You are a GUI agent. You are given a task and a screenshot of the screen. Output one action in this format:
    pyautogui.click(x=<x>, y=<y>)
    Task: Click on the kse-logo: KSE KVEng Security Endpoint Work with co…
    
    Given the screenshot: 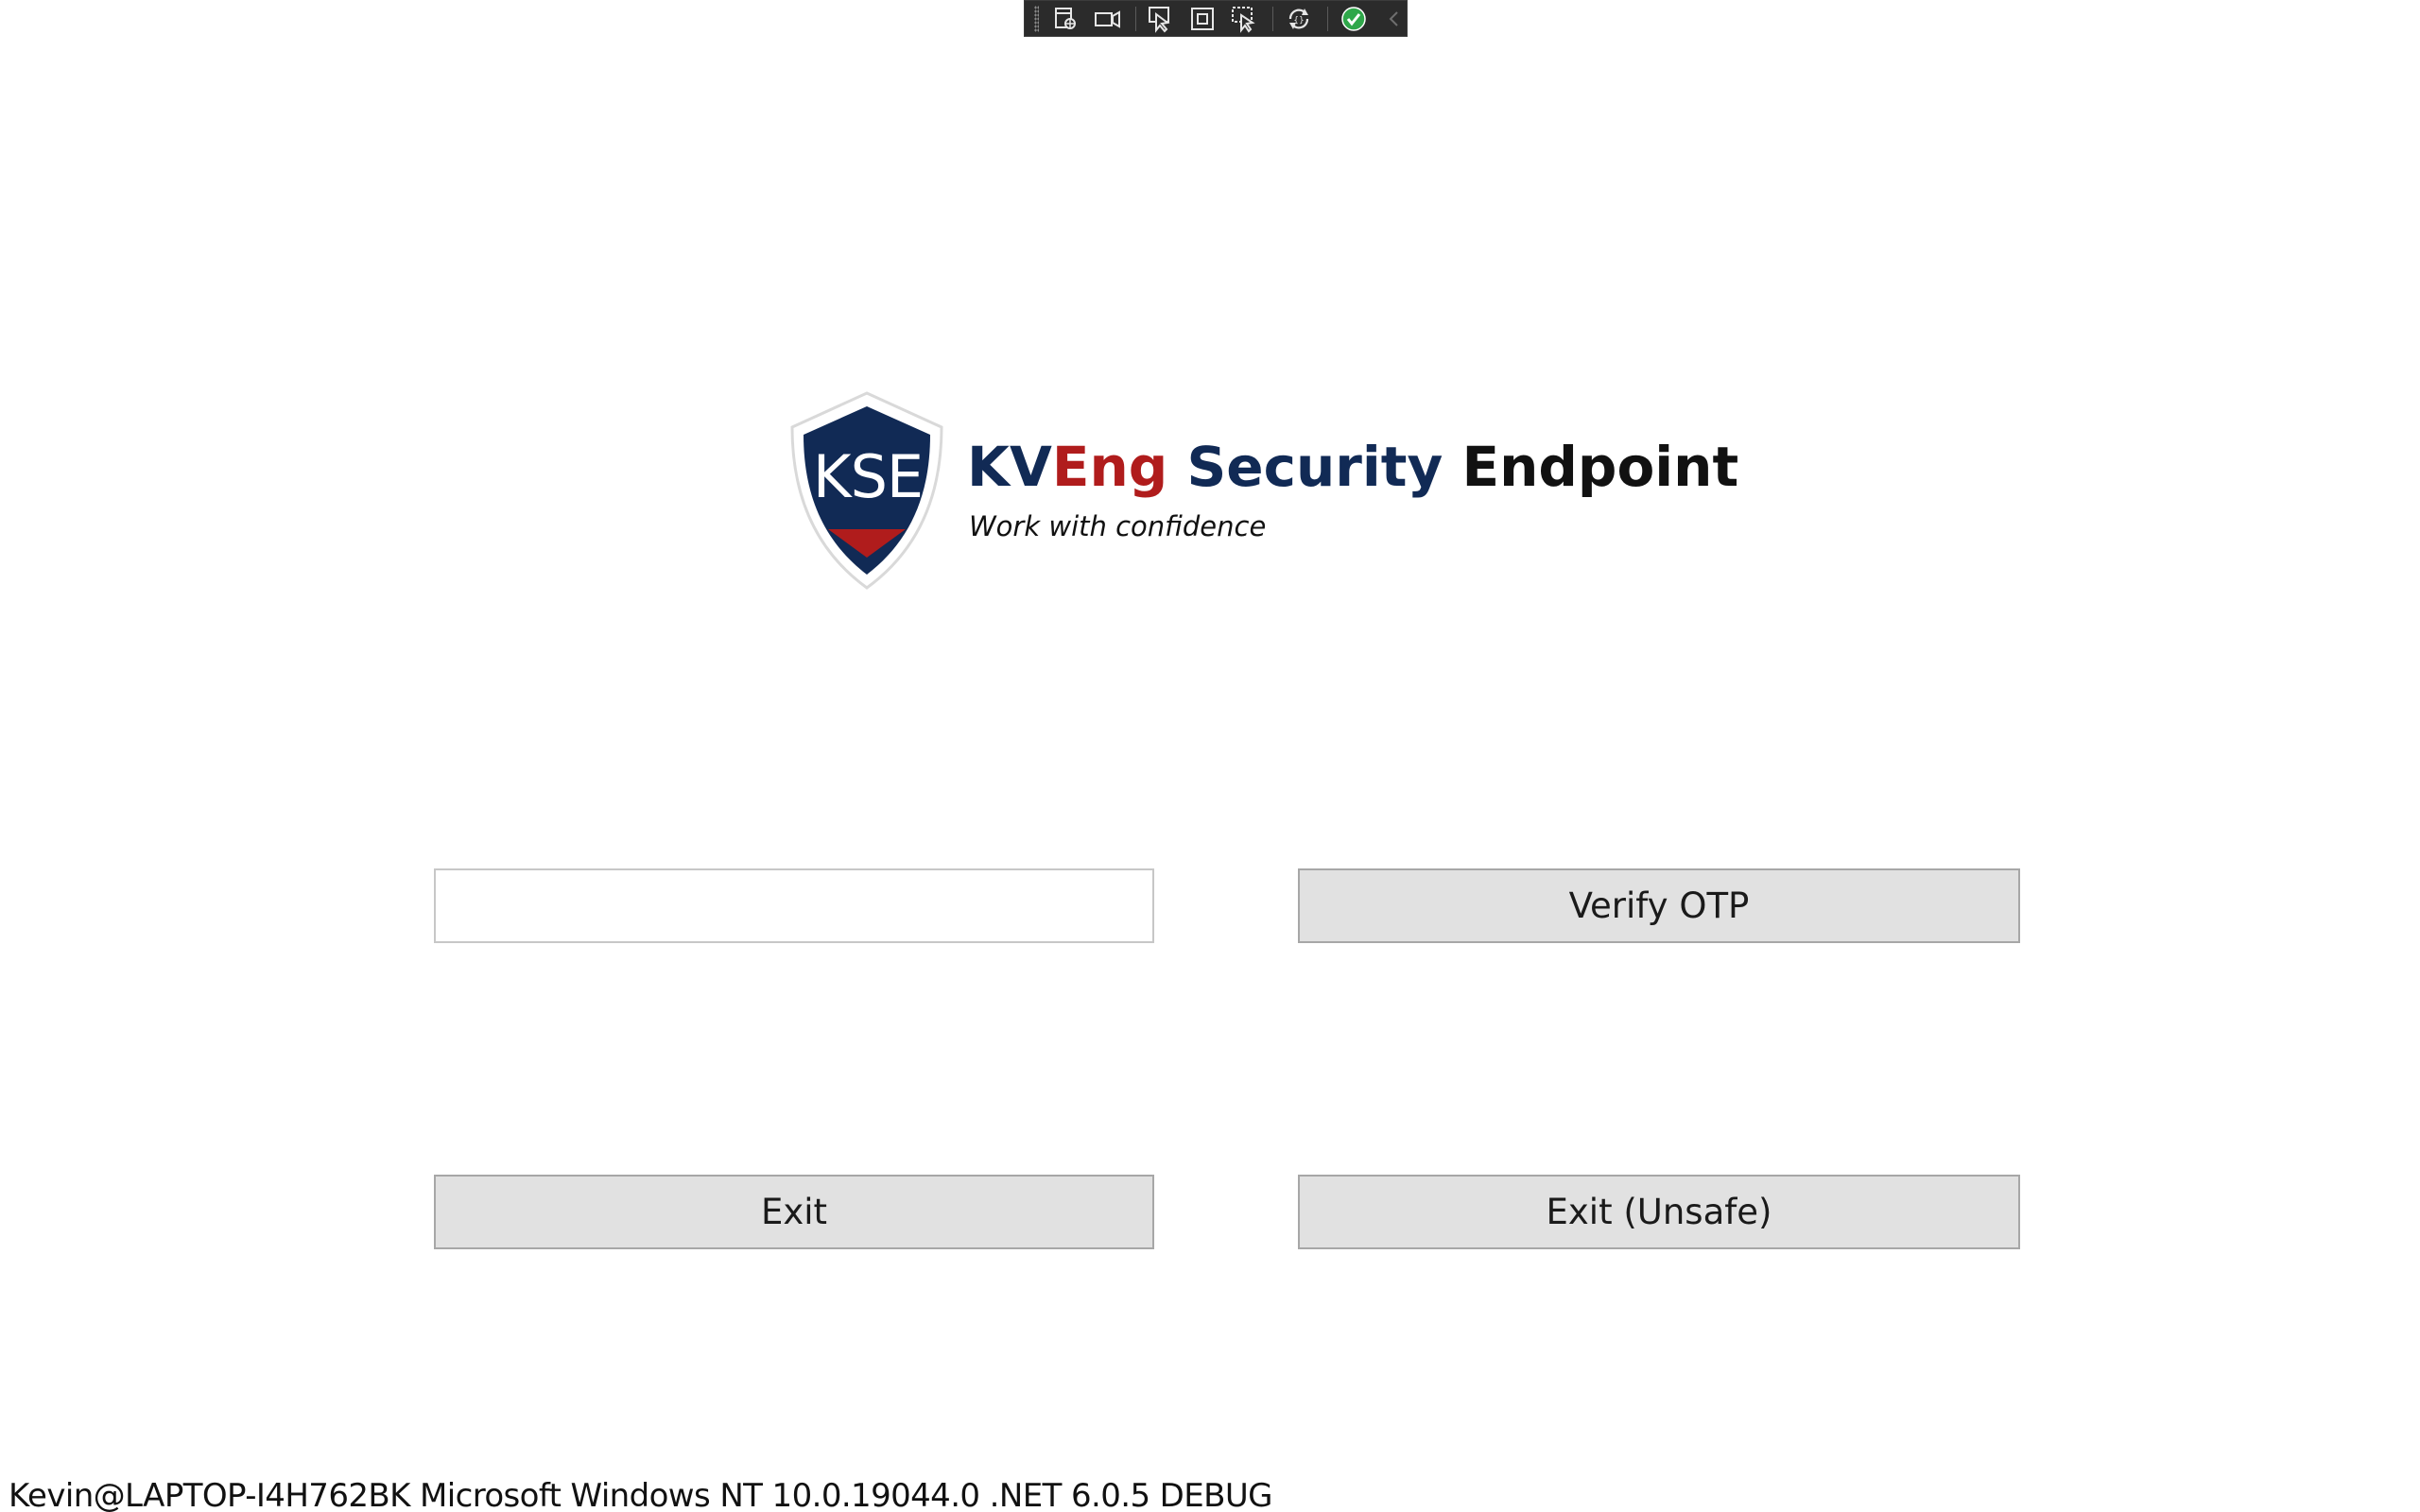 What is the action you would take?
    pyautogui.click(x=1260, y=496)
    